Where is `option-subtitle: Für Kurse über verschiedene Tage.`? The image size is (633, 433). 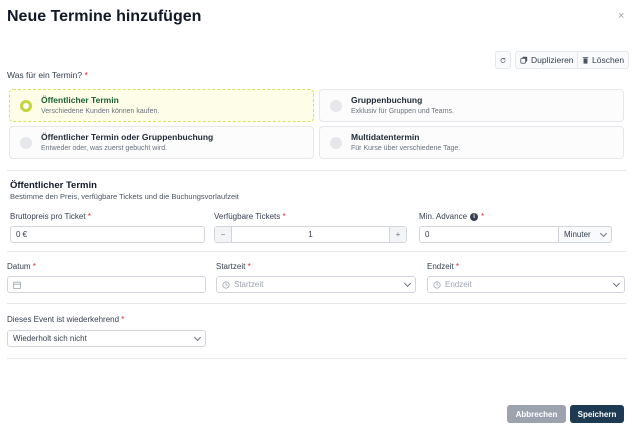 option-subtitle: Für Kurse über verschiedene Tage. is located at coordinates (406, 148).